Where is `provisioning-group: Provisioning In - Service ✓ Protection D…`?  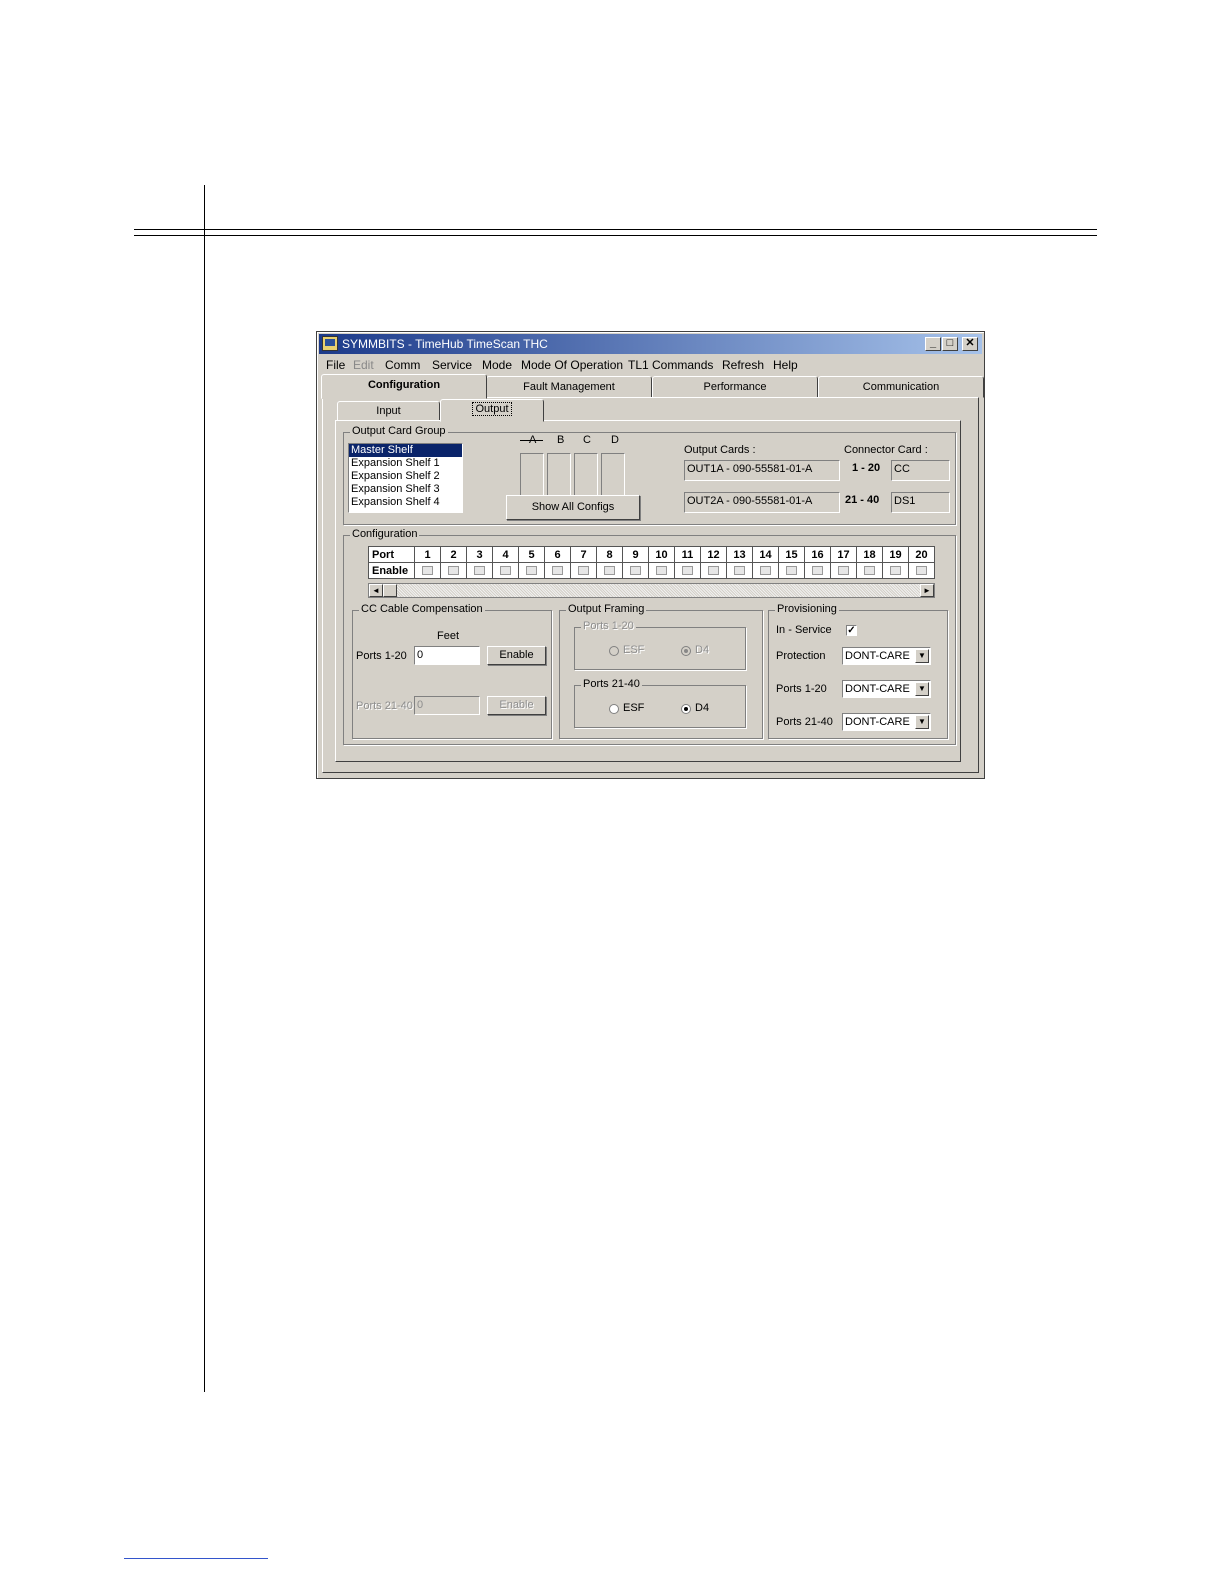
provisioning-group: Provisioning In - Service ✓ Protection D… is located at coordinates (858, 671).